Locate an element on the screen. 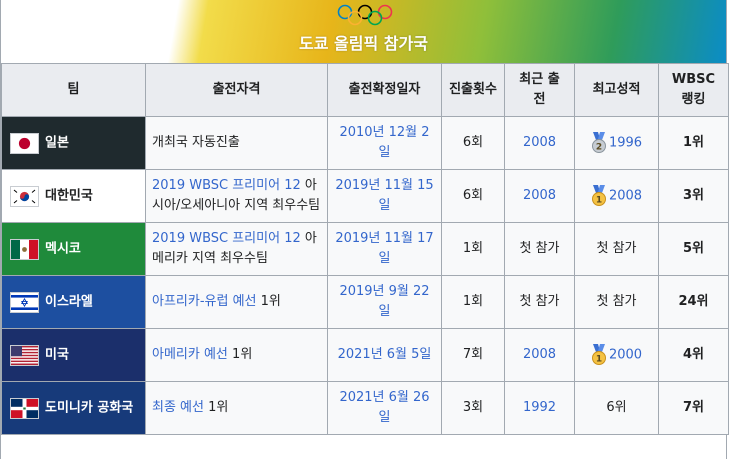 This screenshot has height=459, width=729. best-result-link: 1996 is located at coordinates (625, 143).